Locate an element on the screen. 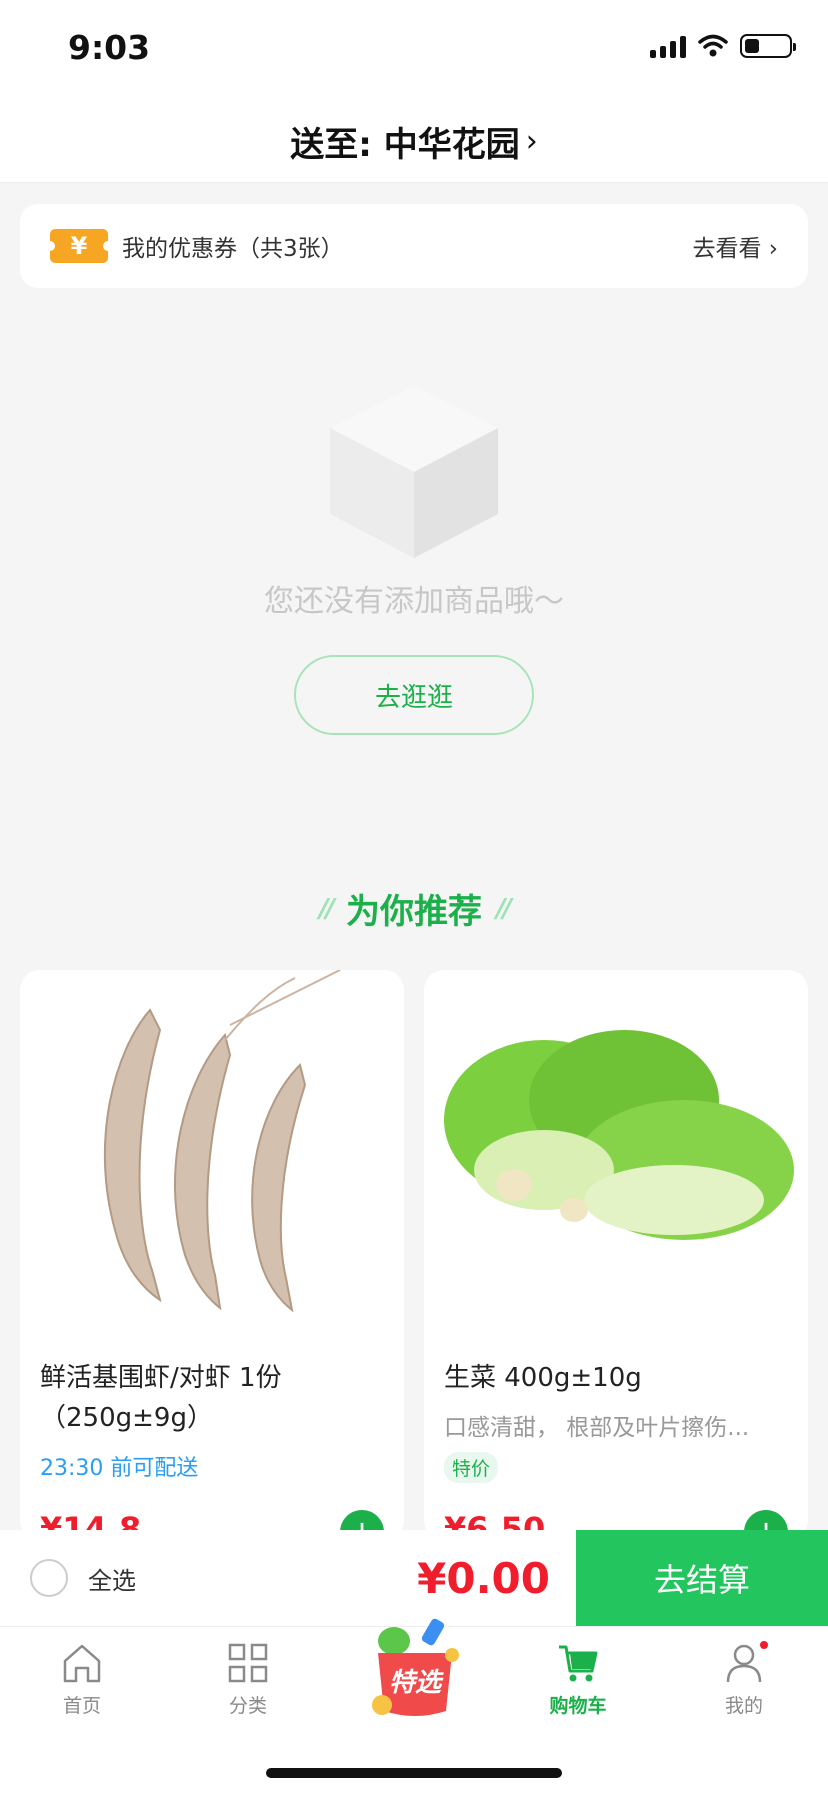 This screenshot has width=828, height=1793. tab-home: 首页 is located at coordinates (82, 1679).